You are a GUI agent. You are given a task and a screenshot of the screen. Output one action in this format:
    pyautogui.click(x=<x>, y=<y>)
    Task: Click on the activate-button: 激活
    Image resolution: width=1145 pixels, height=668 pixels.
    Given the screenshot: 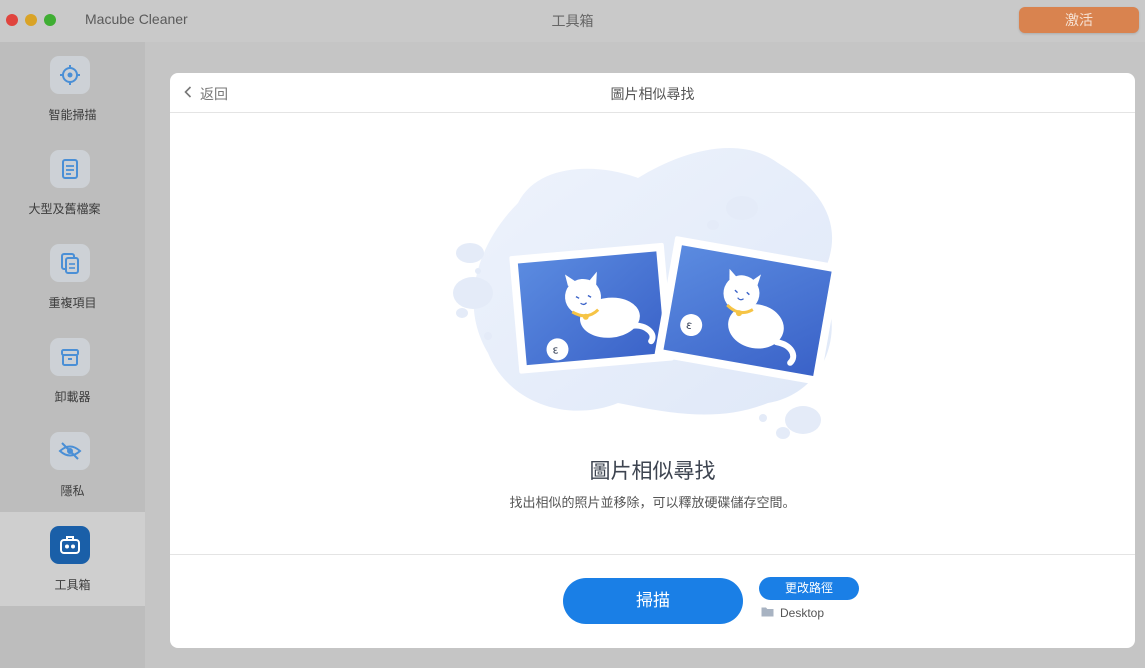 What is the action you would take?
    pyautogui.click(x=1079, y=20)
    